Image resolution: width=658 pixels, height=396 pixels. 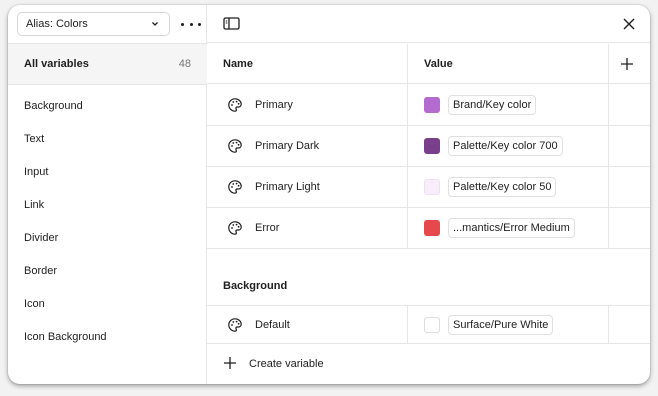 What do you see at coordinates (107, 237) in the screenshot?
I see `sidebar-item-divider: Divider` at bounding box center [107, 237].